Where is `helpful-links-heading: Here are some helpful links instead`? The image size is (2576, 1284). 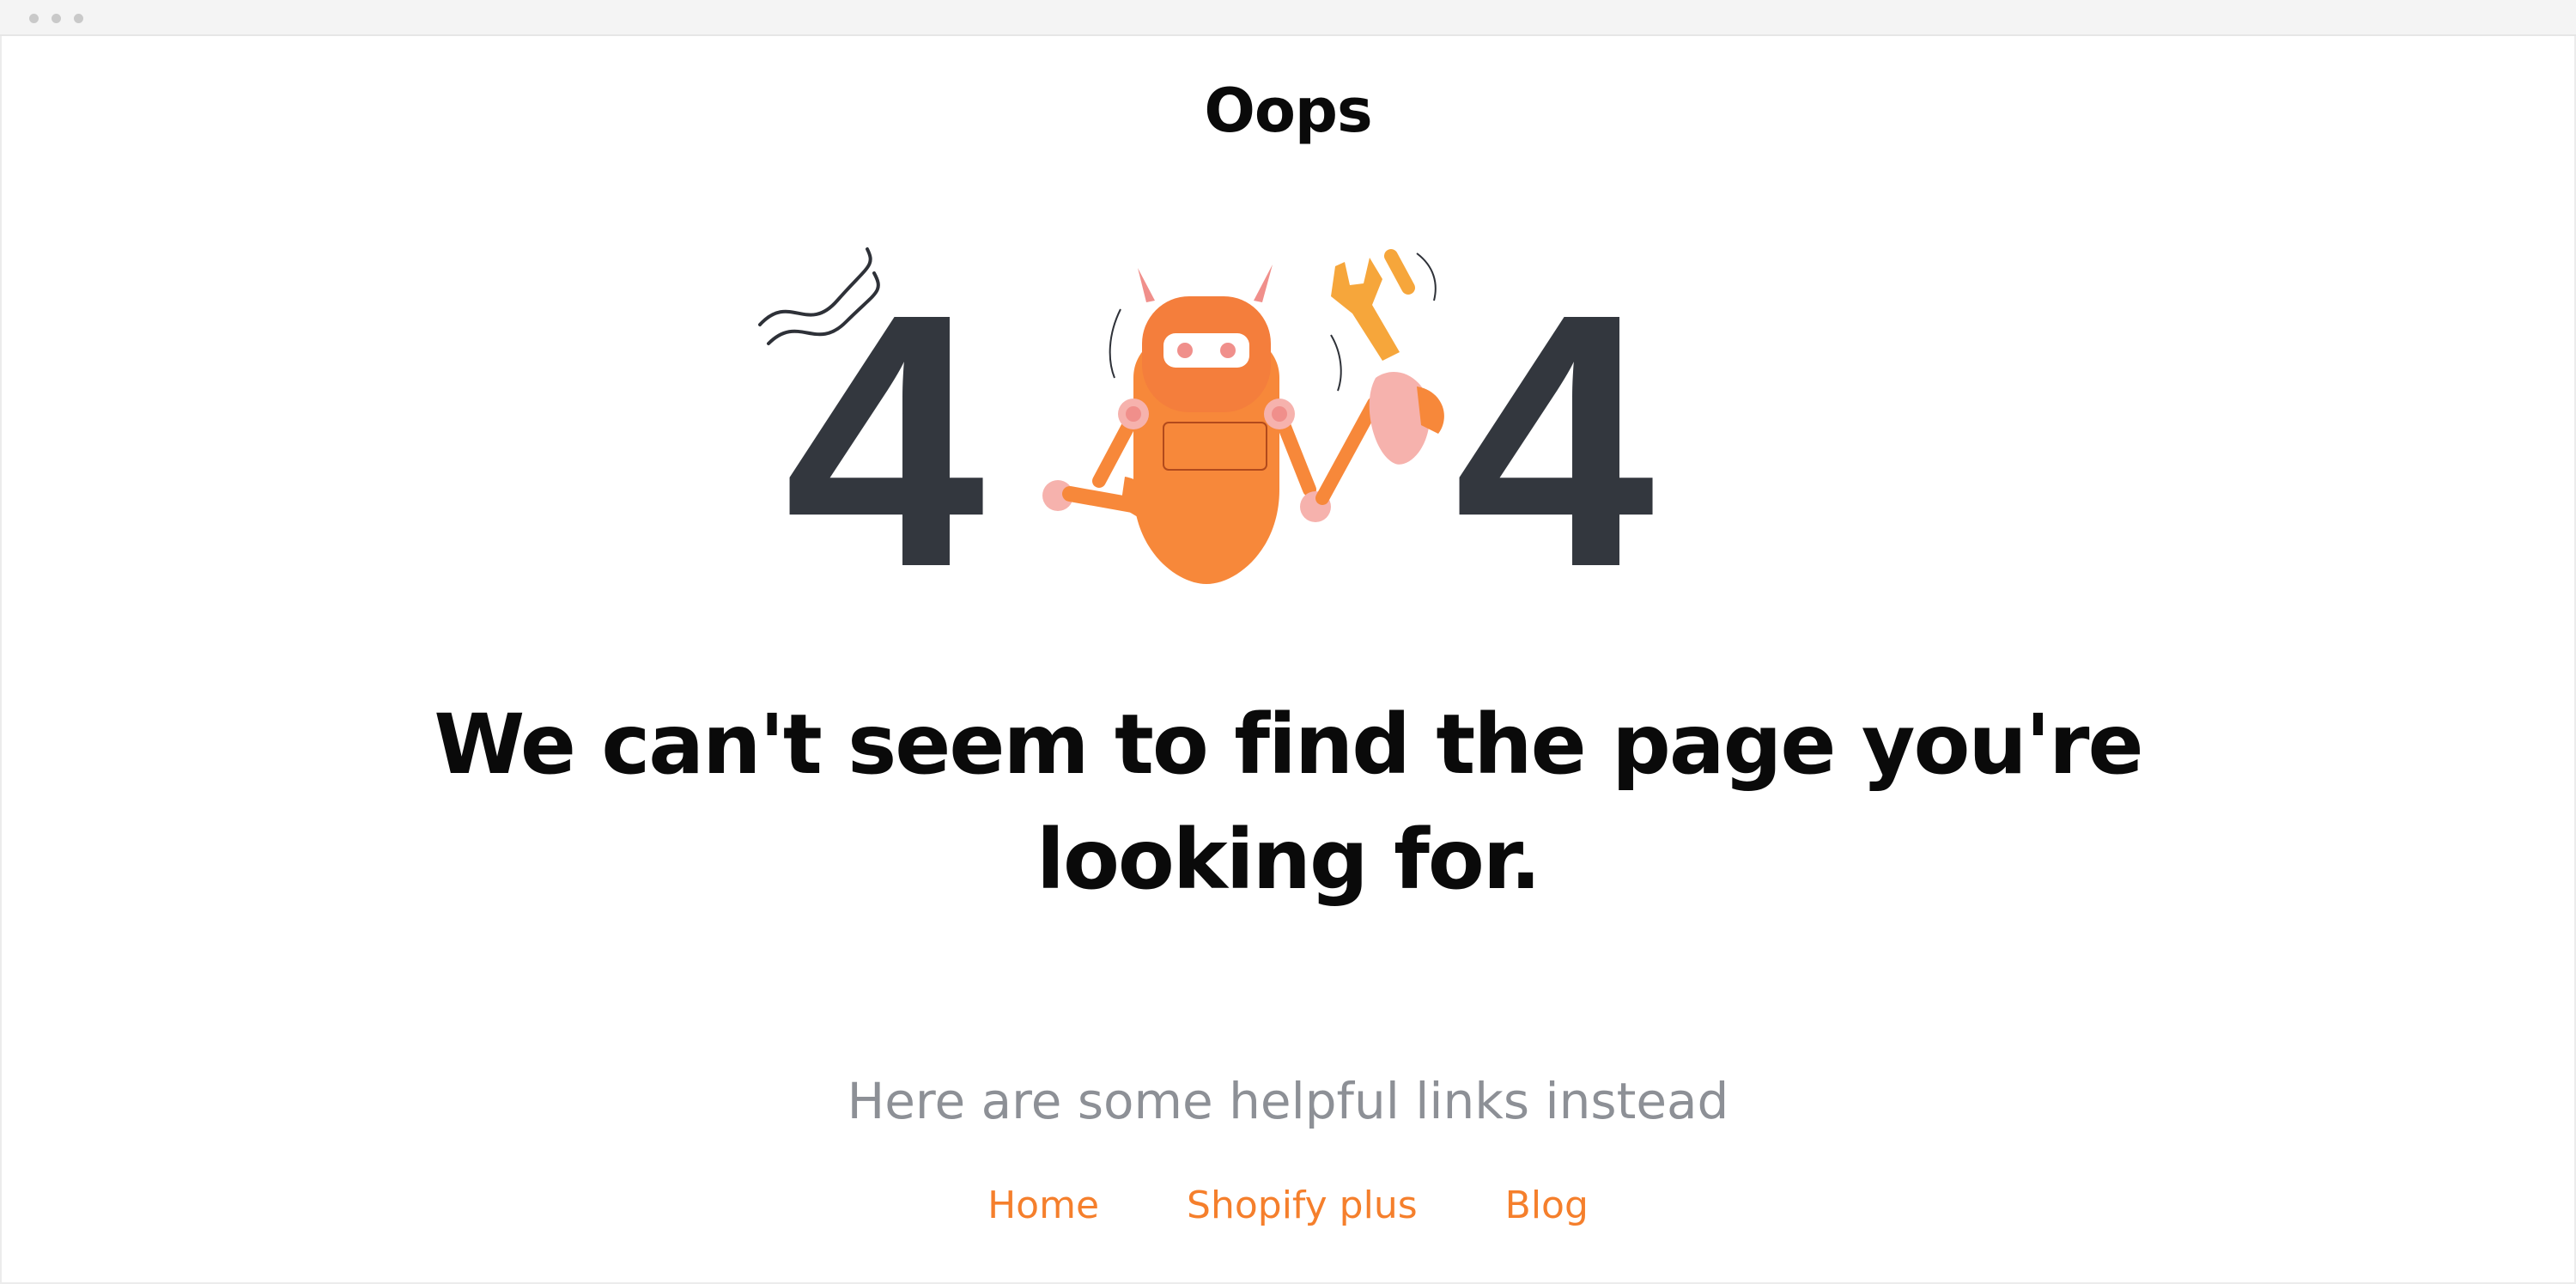
helpful-links-heading: Here are some helpful links instead is located at coordinates (1288, 1101).